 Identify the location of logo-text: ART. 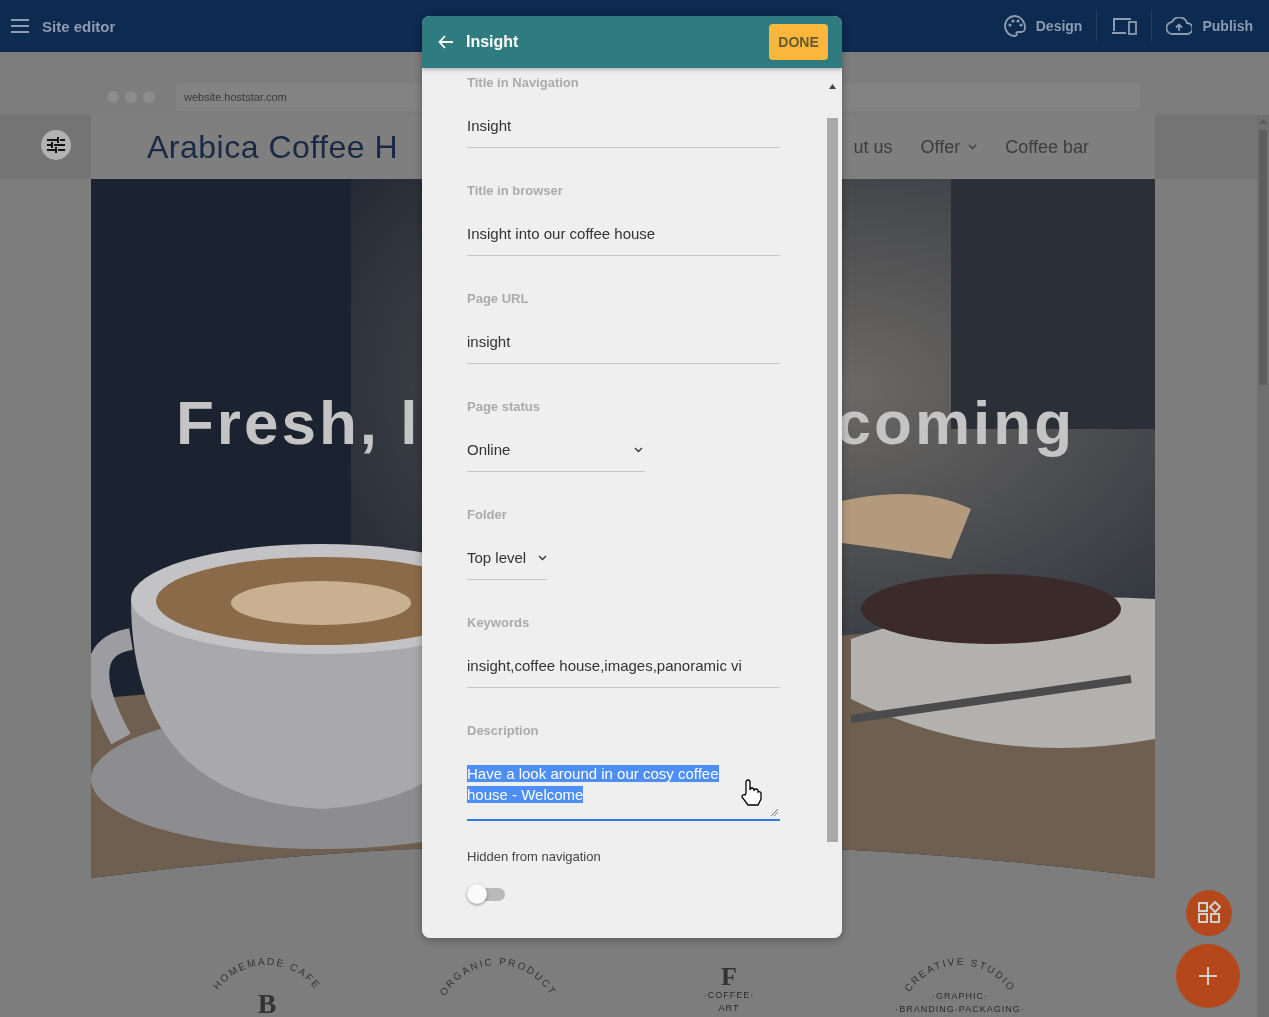
(728, 1008).